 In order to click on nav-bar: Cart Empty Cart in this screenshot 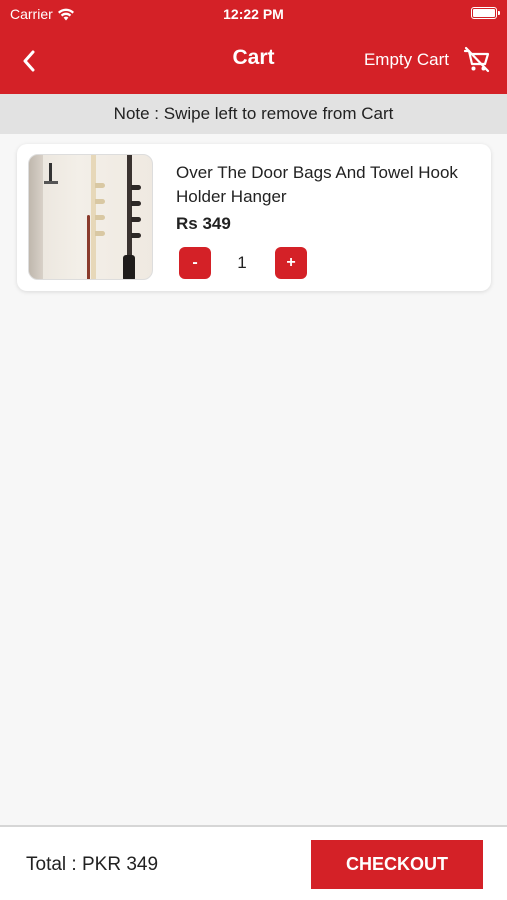, I will do `click(253, 60)`.